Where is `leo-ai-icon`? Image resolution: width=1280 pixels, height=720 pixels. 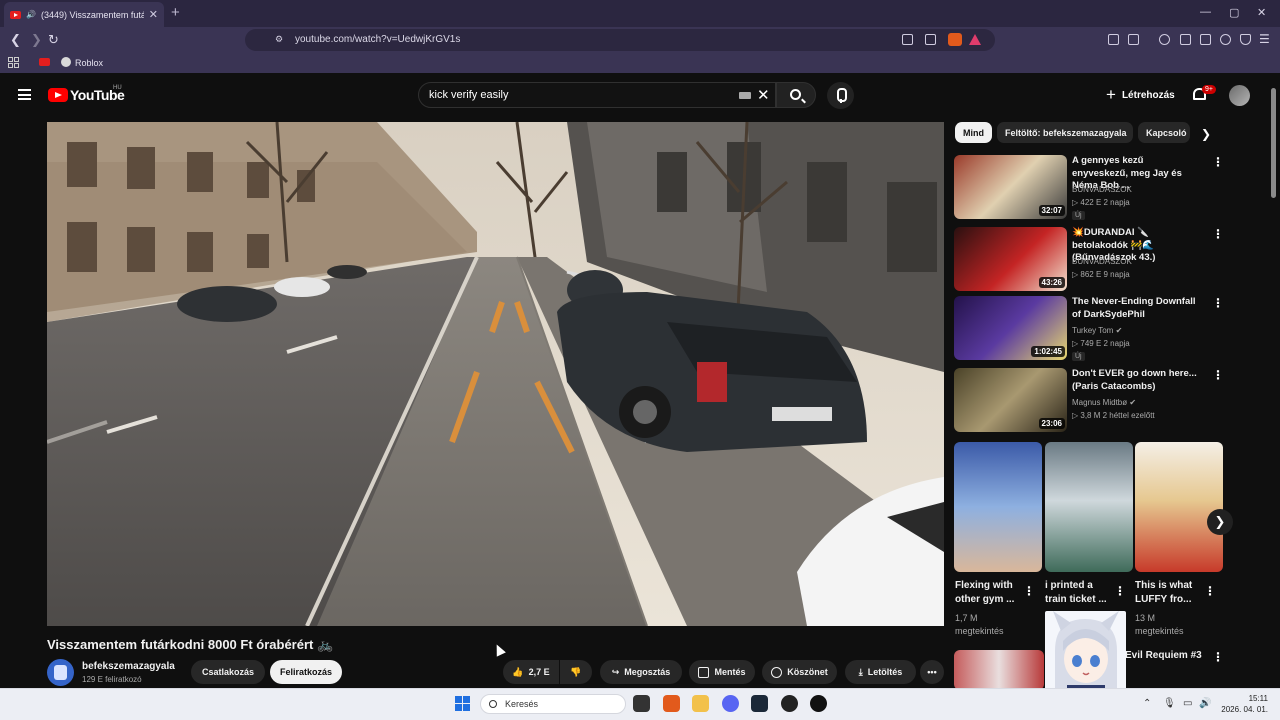
leo-ai-icon is located at coordinates (1225, 39).